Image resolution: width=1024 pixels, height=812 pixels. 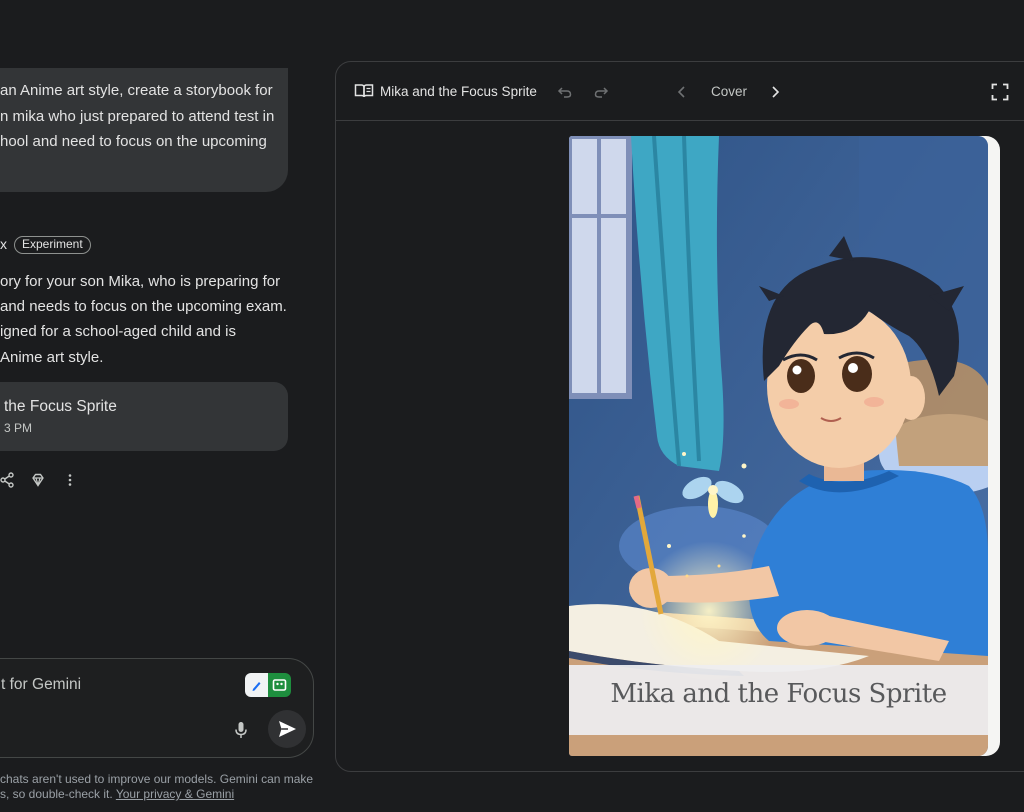 I want to click on prev-page-icon, so click(x=682, y=92).